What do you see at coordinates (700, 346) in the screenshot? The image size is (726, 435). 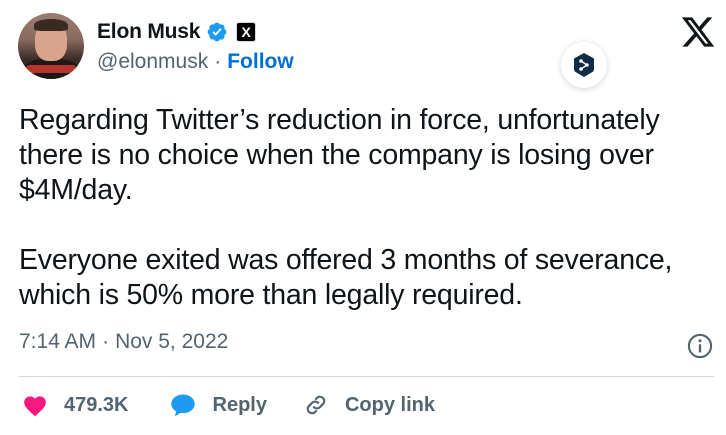 I see `info-icon` at bounding box center [700, 346].